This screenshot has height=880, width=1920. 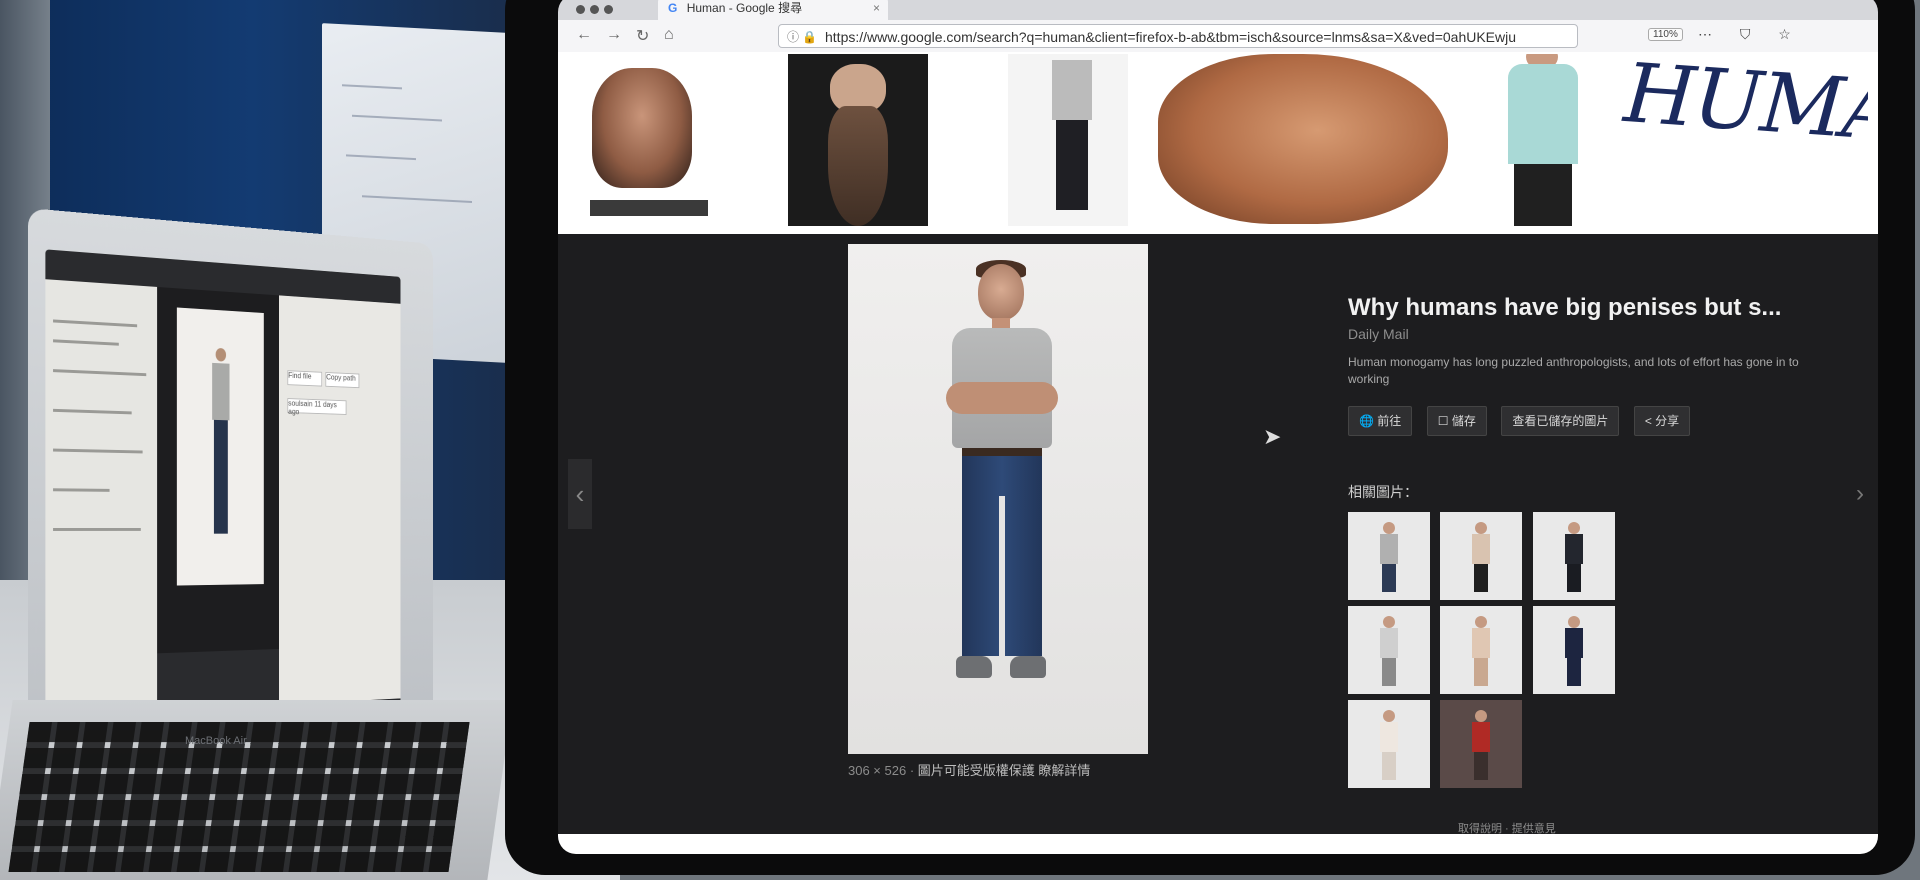 I want to click on preview-person, so click(x=1002, y=492).